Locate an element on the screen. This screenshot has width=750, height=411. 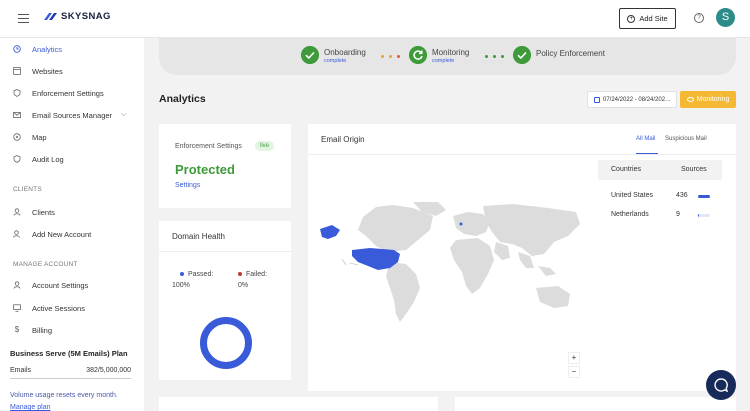
person-icon is located at coordinates (17, 212).